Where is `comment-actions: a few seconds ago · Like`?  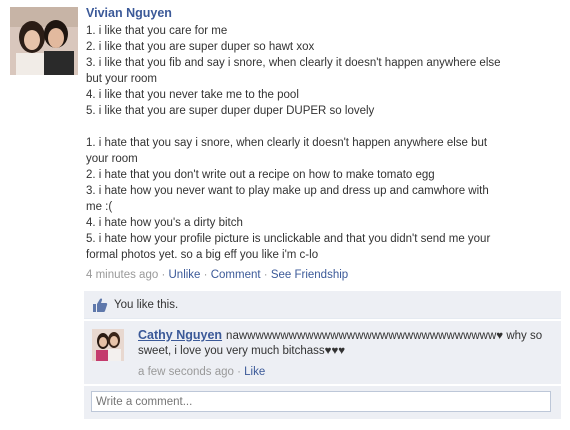
comment-actions: a few seconds ago · Like is located at coordinates (347, 372).